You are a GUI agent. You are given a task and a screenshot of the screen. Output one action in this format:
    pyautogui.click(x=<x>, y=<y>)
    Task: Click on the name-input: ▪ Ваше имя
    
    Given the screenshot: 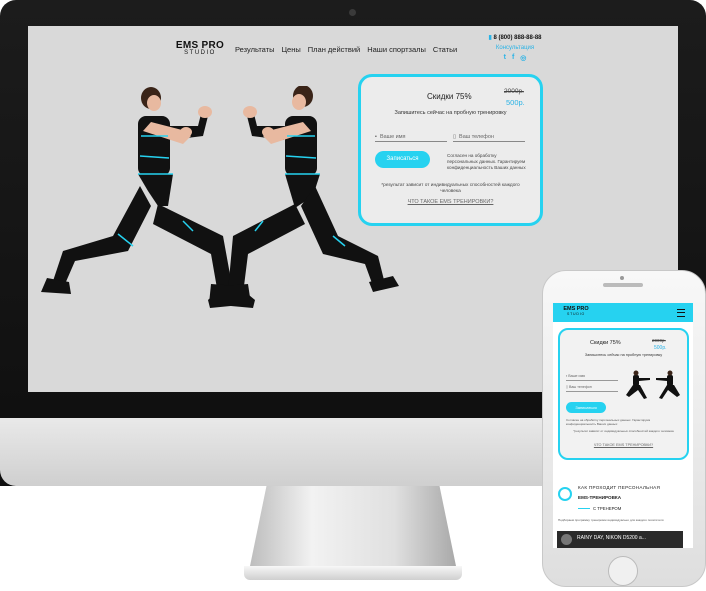 What is the action you would take?
    pyautogui.click(x=411, y=137)
    